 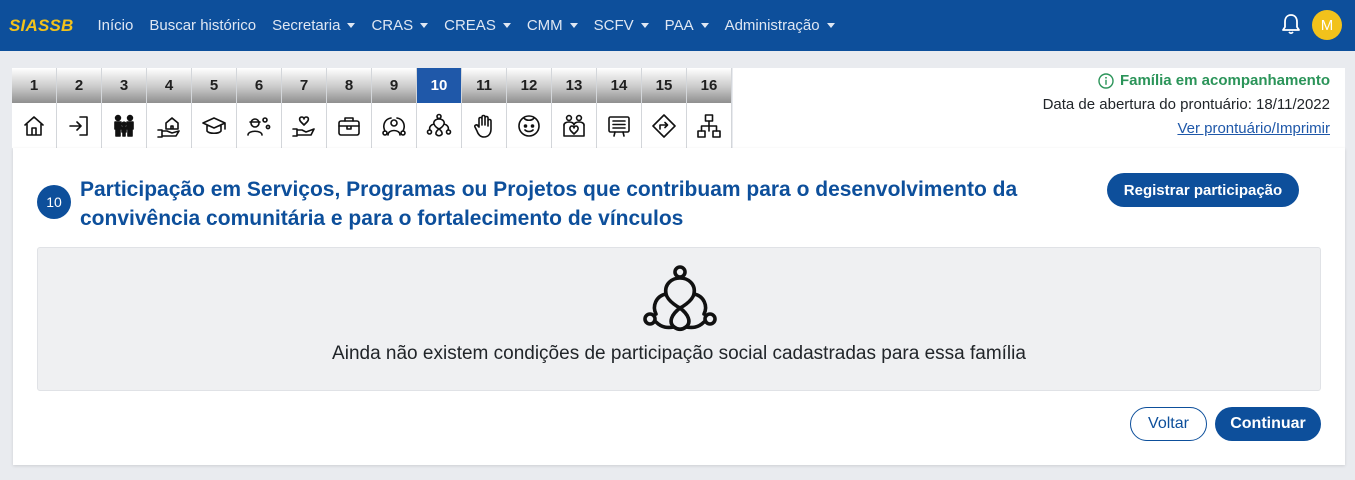 I want to click on step-tab-4: 4, so click(x=169, y=108).